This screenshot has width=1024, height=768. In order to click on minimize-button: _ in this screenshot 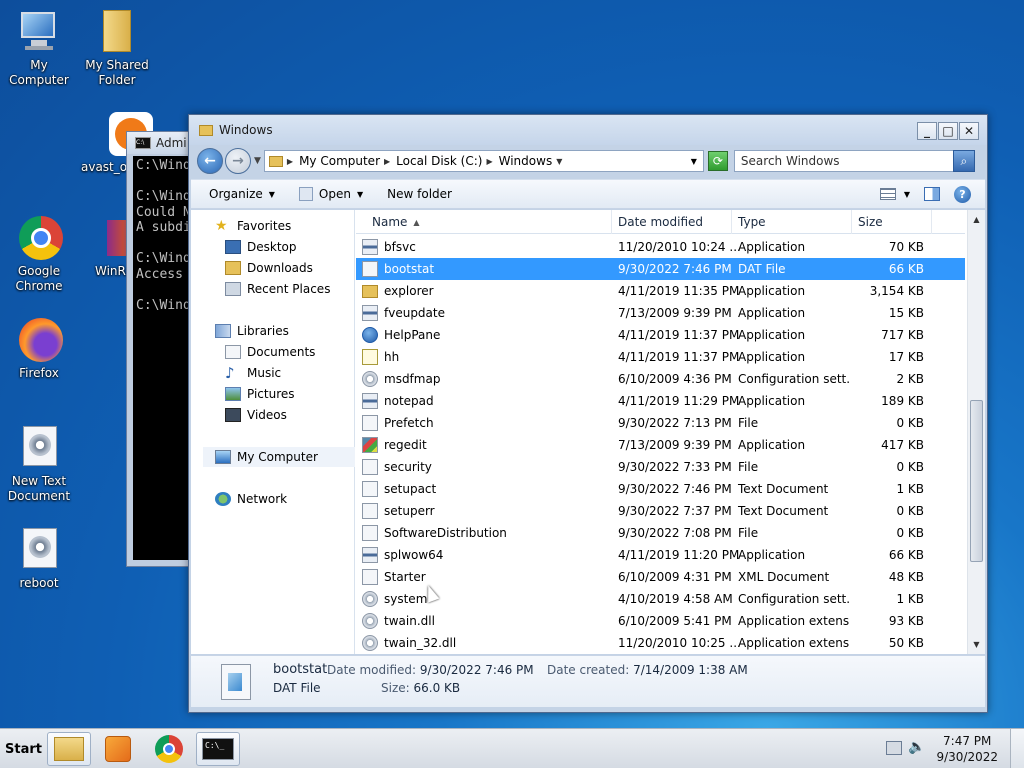, I will do `click(927, 131)`.